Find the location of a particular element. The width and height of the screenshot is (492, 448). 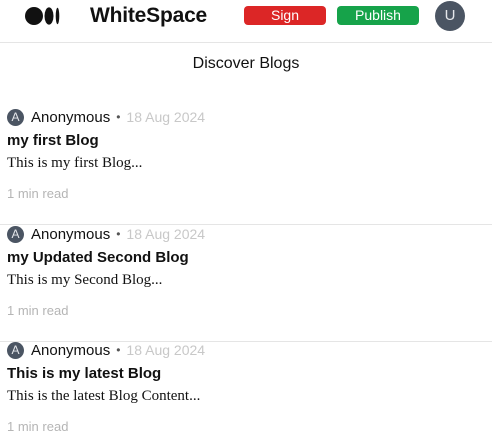

post-title: my Updated Second Blog is located at coordinates (98, 257).